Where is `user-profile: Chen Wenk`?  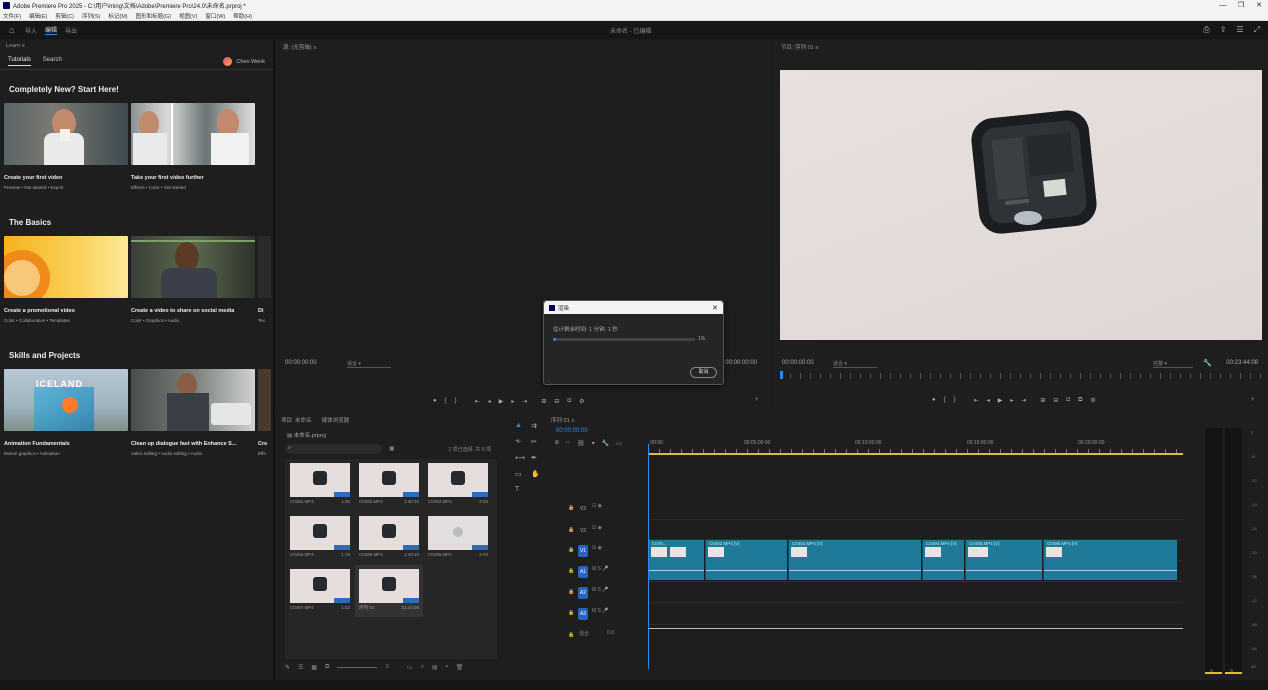
user-profile: Chen Wenk is located at coordinates (244, 61).